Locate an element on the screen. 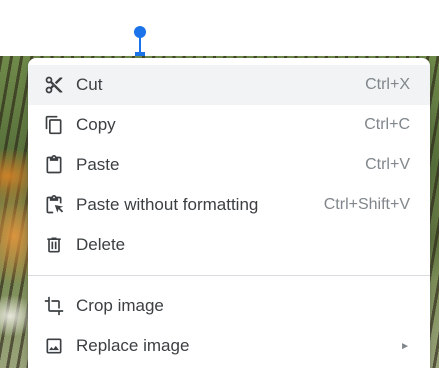 Image resolution: width=439 pixels, height=368 pixels. menu-item-delete: Delete is located at coordinates (229, 245).